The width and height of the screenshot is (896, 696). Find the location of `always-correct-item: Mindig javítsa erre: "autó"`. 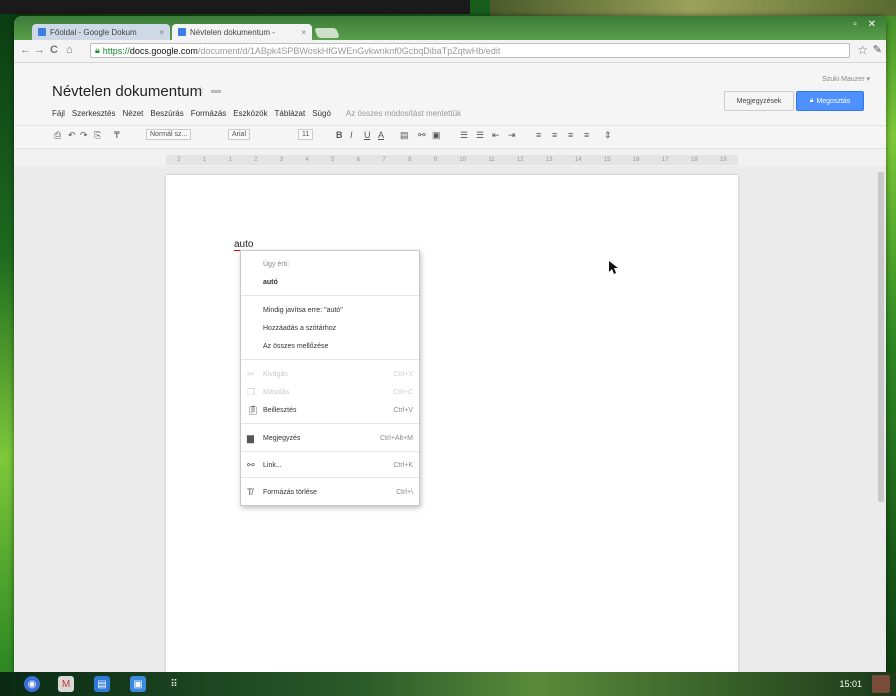

always-correct-item: Mindig javítsa erre: "autó" is located at coordinates (330, 310).